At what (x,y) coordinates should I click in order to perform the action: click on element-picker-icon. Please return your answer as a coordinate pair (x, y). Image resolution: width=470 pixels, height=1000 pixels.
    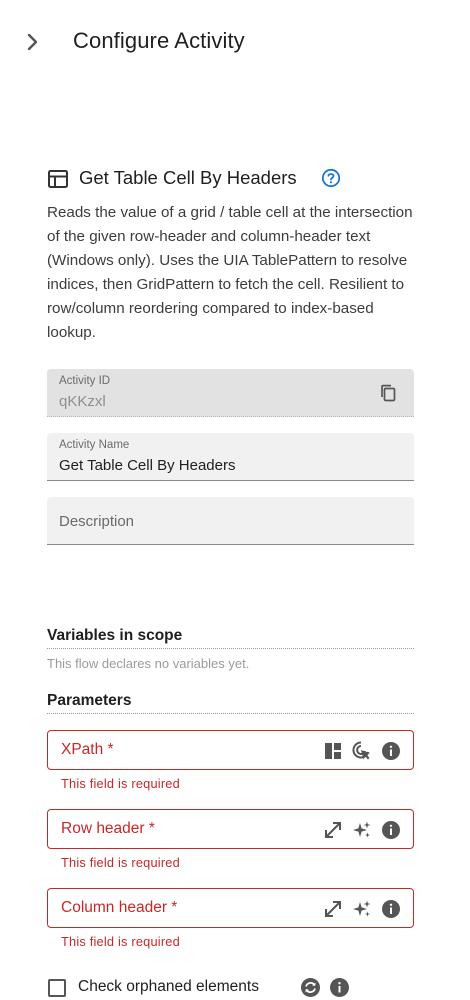
    Looking at the image, I should click on (361, 750).